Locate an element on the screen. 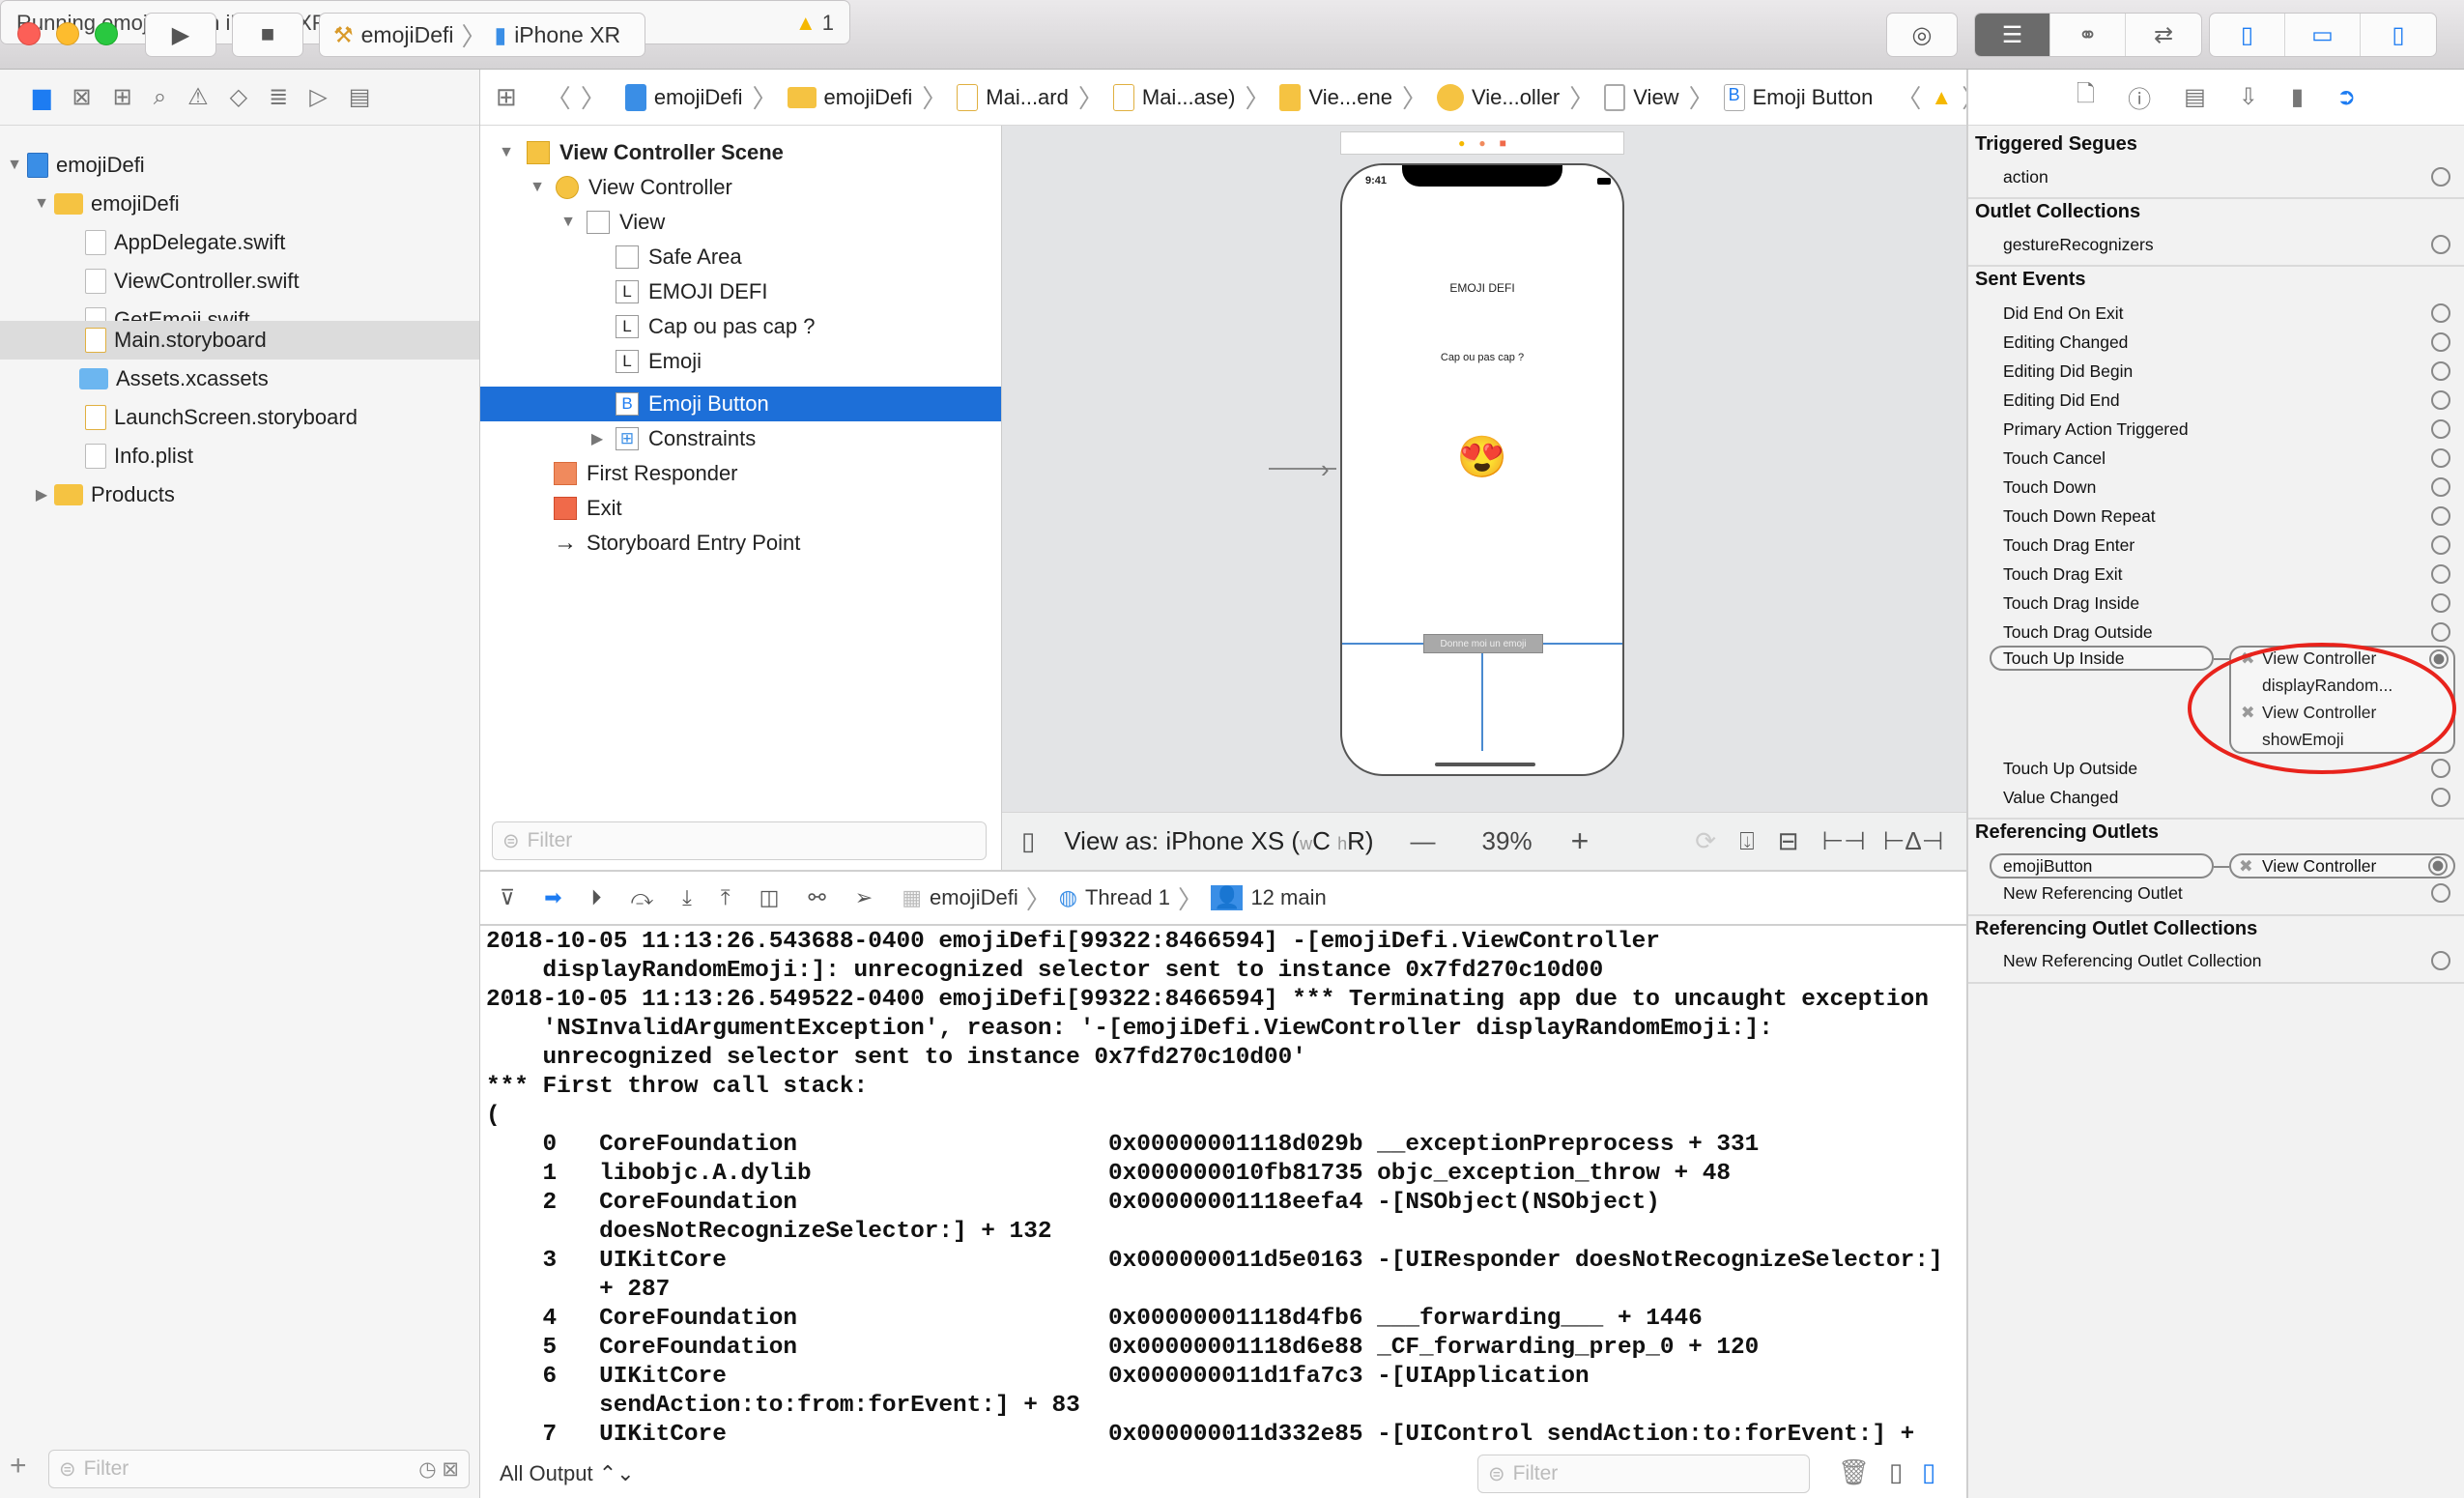 The width and height of the screenshot is (2464, 1498). connections-inspector-icon: ➲ is located at coordinates (2346, 97).